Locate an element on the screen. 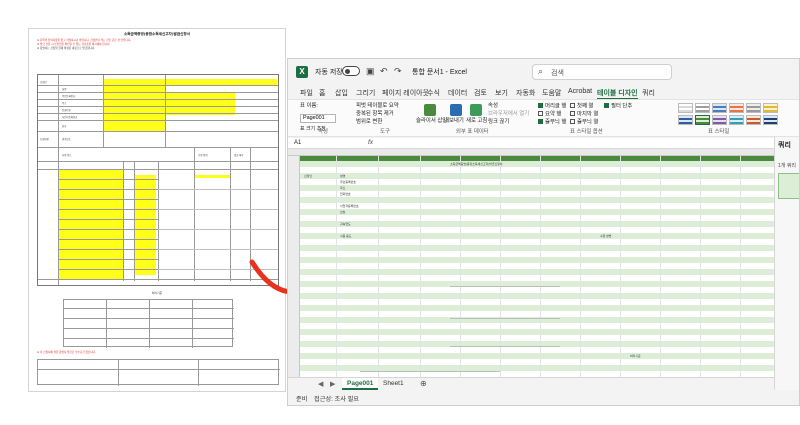 The image size is (800, 425). field-label: 신청내용 is located at coordinates (44, 139).